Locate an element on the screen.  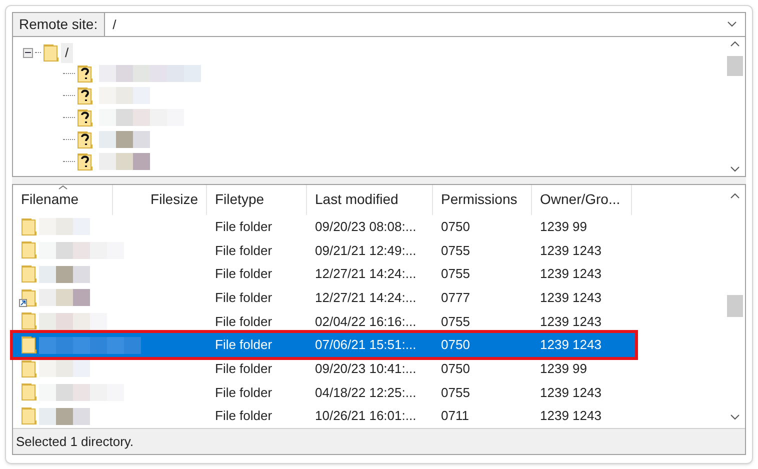
status-text: Selected 1 directory. is located at coordinates (75, 441).